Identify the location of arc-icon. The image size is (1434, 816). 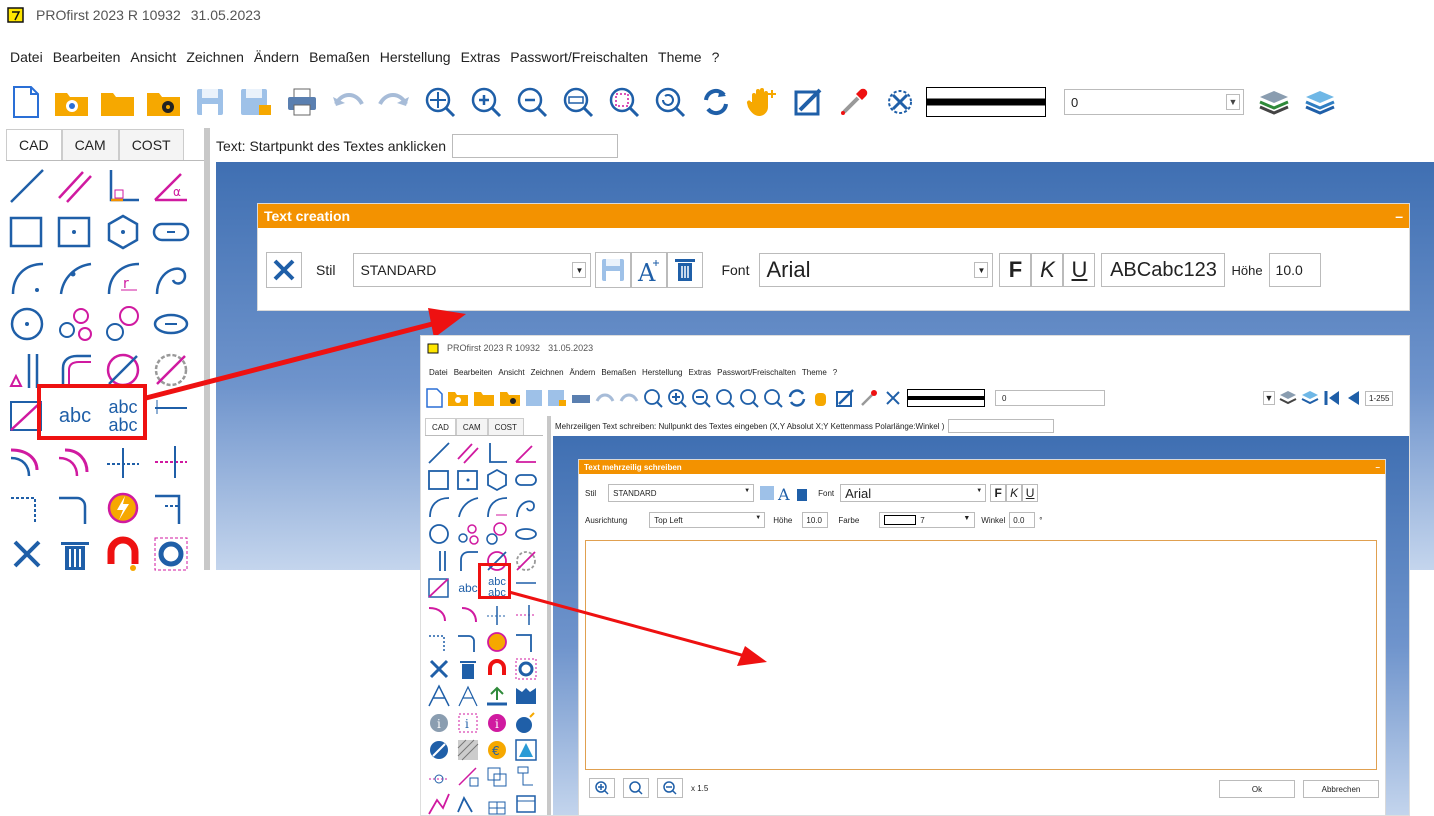
(27, 278).